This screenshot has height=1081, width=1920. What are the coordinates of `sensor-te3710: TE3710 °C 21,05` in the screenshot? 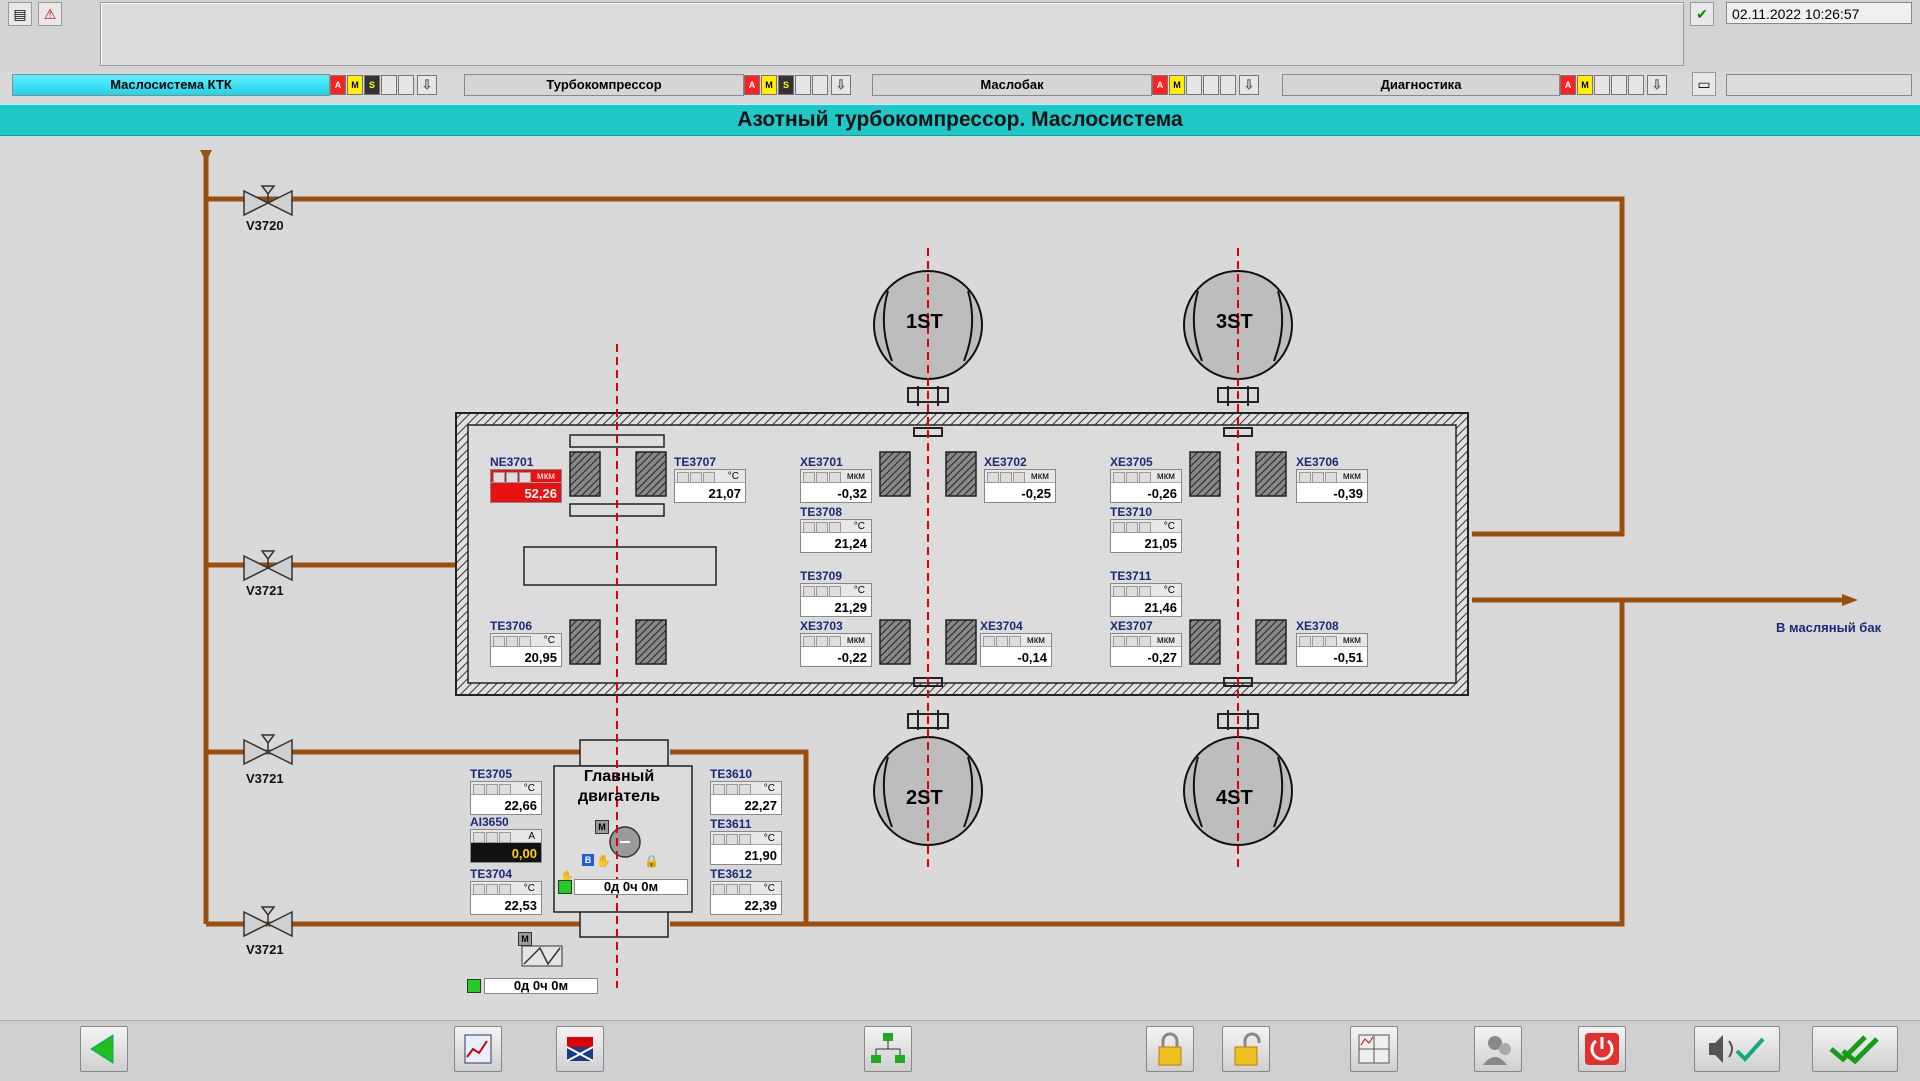 It's located at (1146, 529).